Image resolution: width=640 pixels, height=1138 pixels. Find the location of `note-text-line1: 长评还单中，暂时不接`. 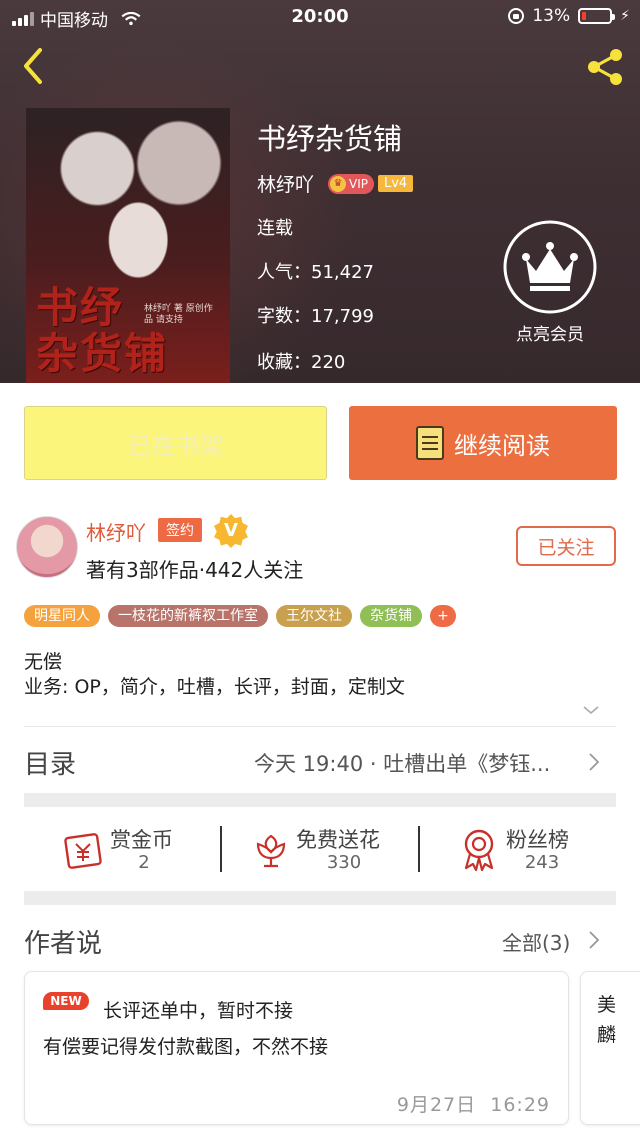

note-text-line1: 长评还单中，暂时不接 is located at coordinates (198, 1011).